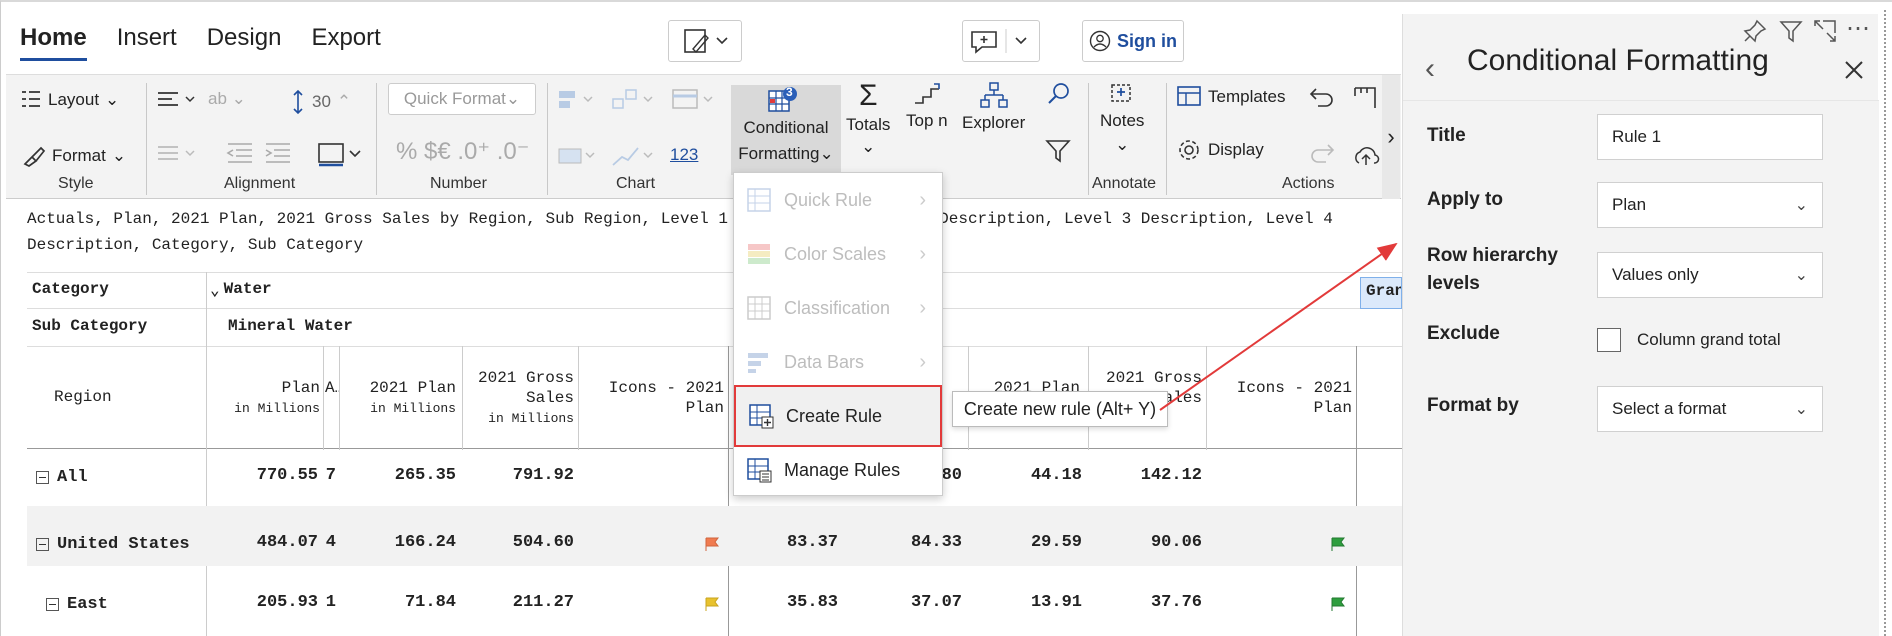 The image size is (1892, 636). What do you see at coordinates (74, 156) in the screenshot?
I see `format-button: Format ⌄` at bounding box center [74, 156].